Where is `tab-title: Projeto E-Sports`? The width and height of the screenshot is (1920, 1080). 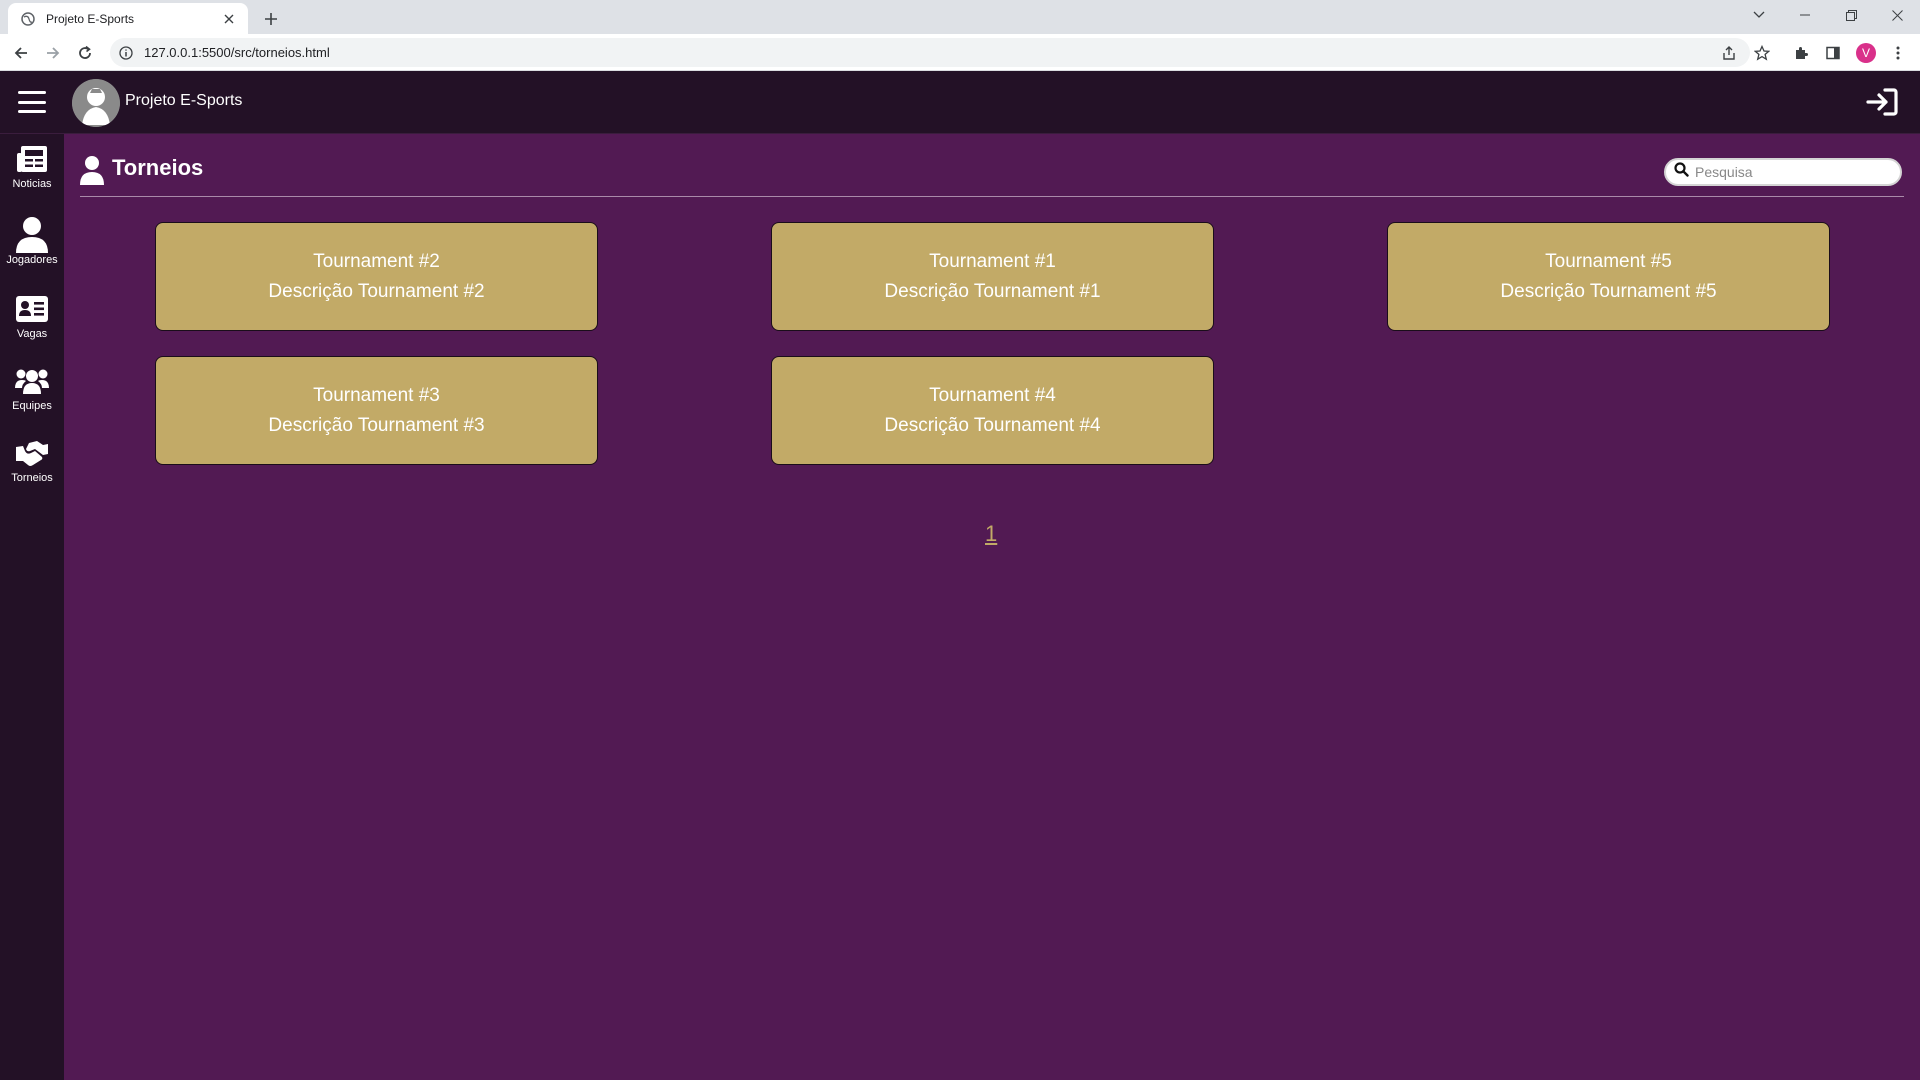
tab-title: Projeto E-Sports is located at coordinates (90, 18).